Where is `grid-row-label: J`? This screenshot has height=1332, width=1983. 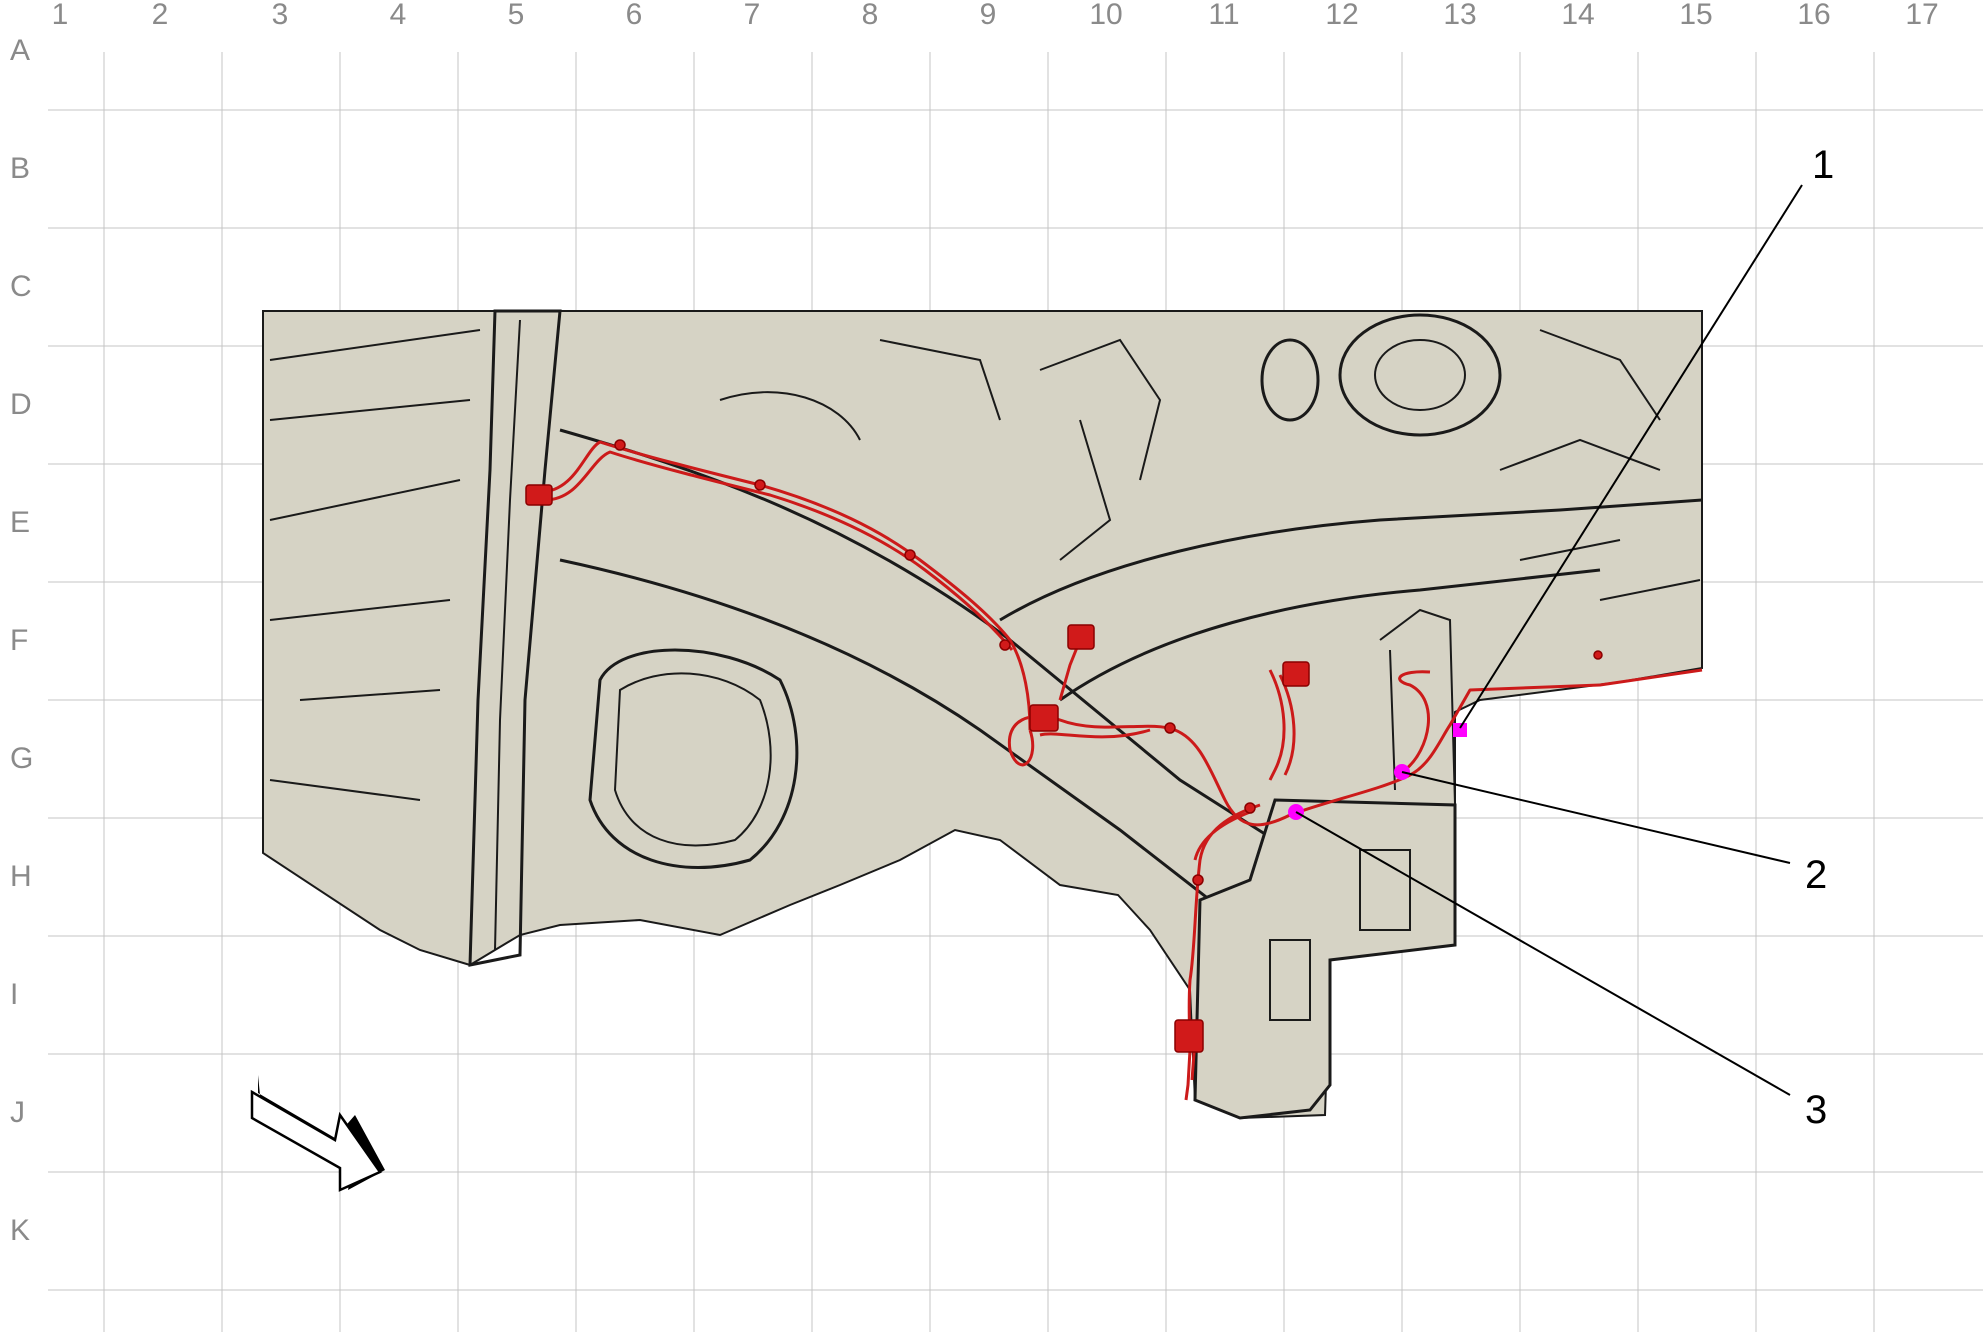 grid-row-label: J is located at coordinates (17, 1112).